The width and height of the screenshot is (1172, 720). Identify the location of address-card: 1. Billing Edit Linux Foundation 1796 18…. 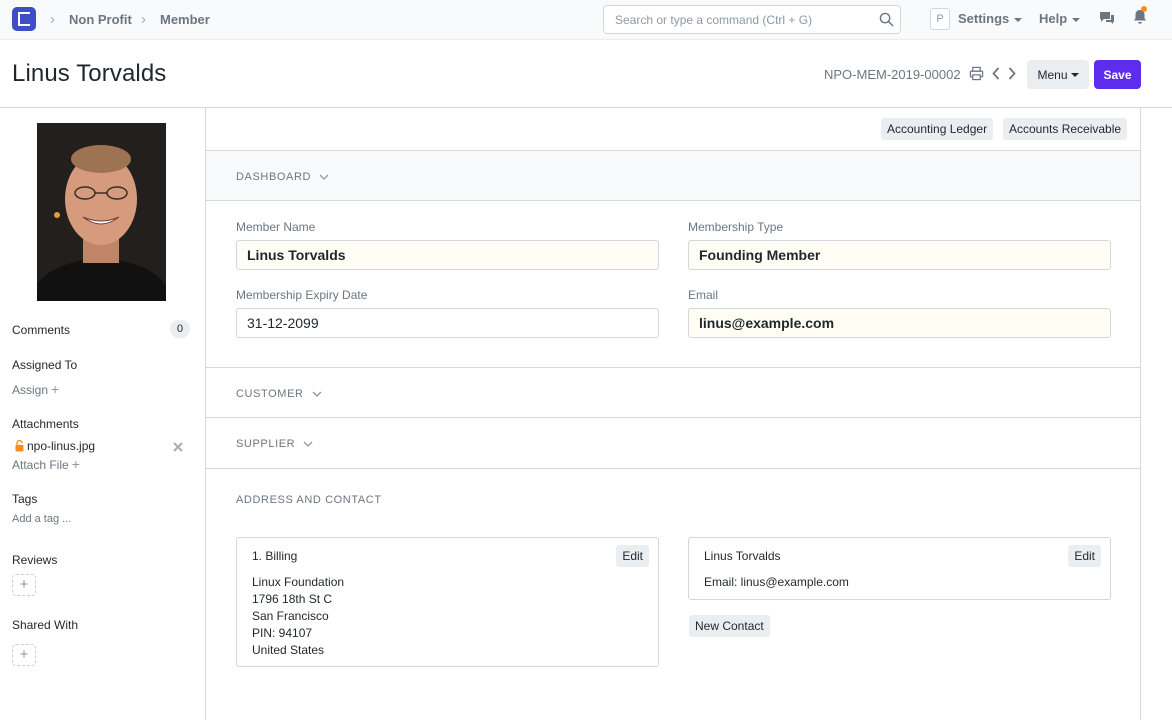
(447, 602).